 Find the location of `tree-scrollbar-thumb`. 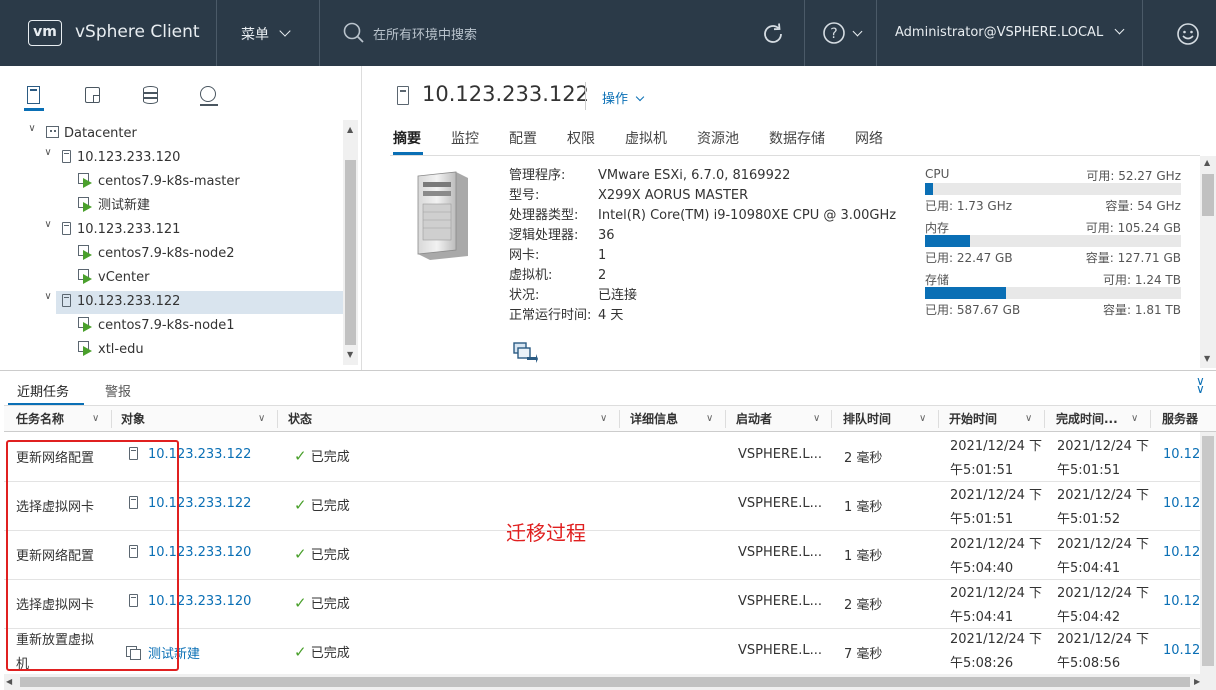

tree-scrollbar-thumb is located at coordinates (350, 252).